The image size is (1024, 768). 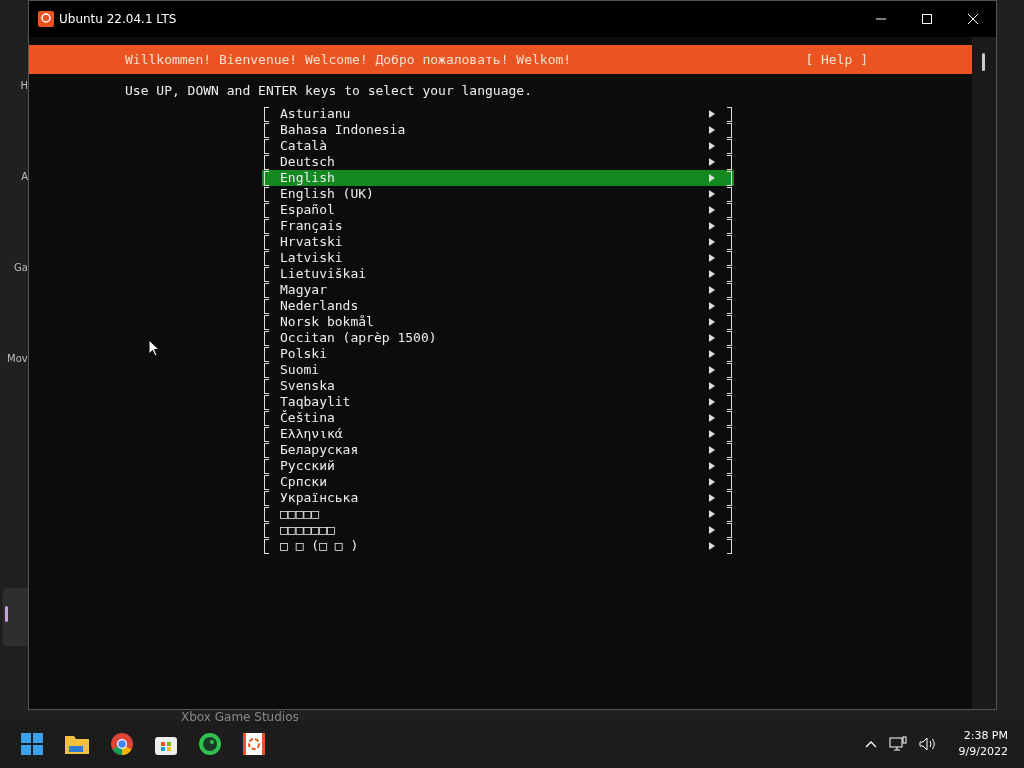 I want to click on desktop-label: Ga, so click(x=21, y=267).